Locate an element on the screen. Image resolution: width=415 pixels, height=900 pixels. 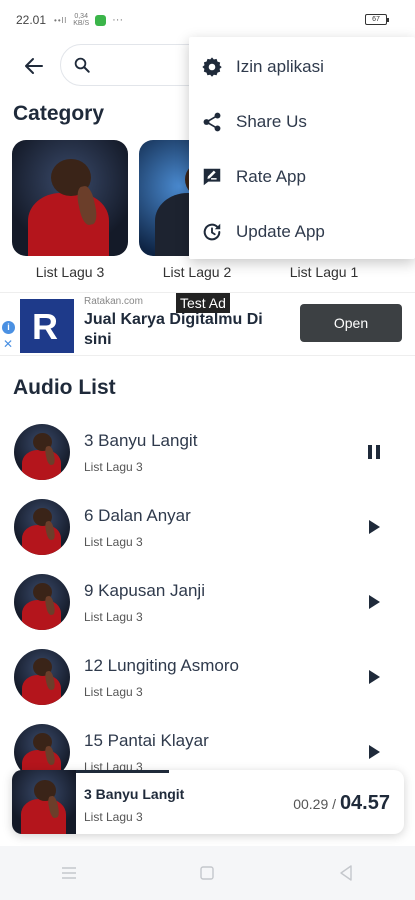
menu-item-label: Izin aplikasi is located at coordinates (280, 66).